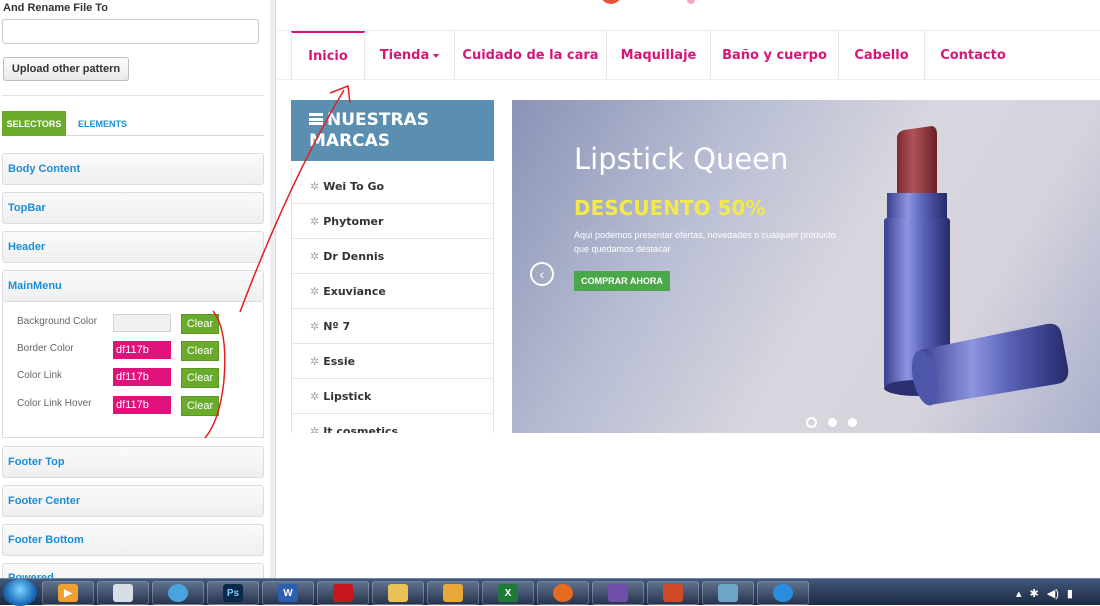 This screenshot has height=606, width=1100. I want to click on clear-color-link-button: Clear, so click(200, 378).